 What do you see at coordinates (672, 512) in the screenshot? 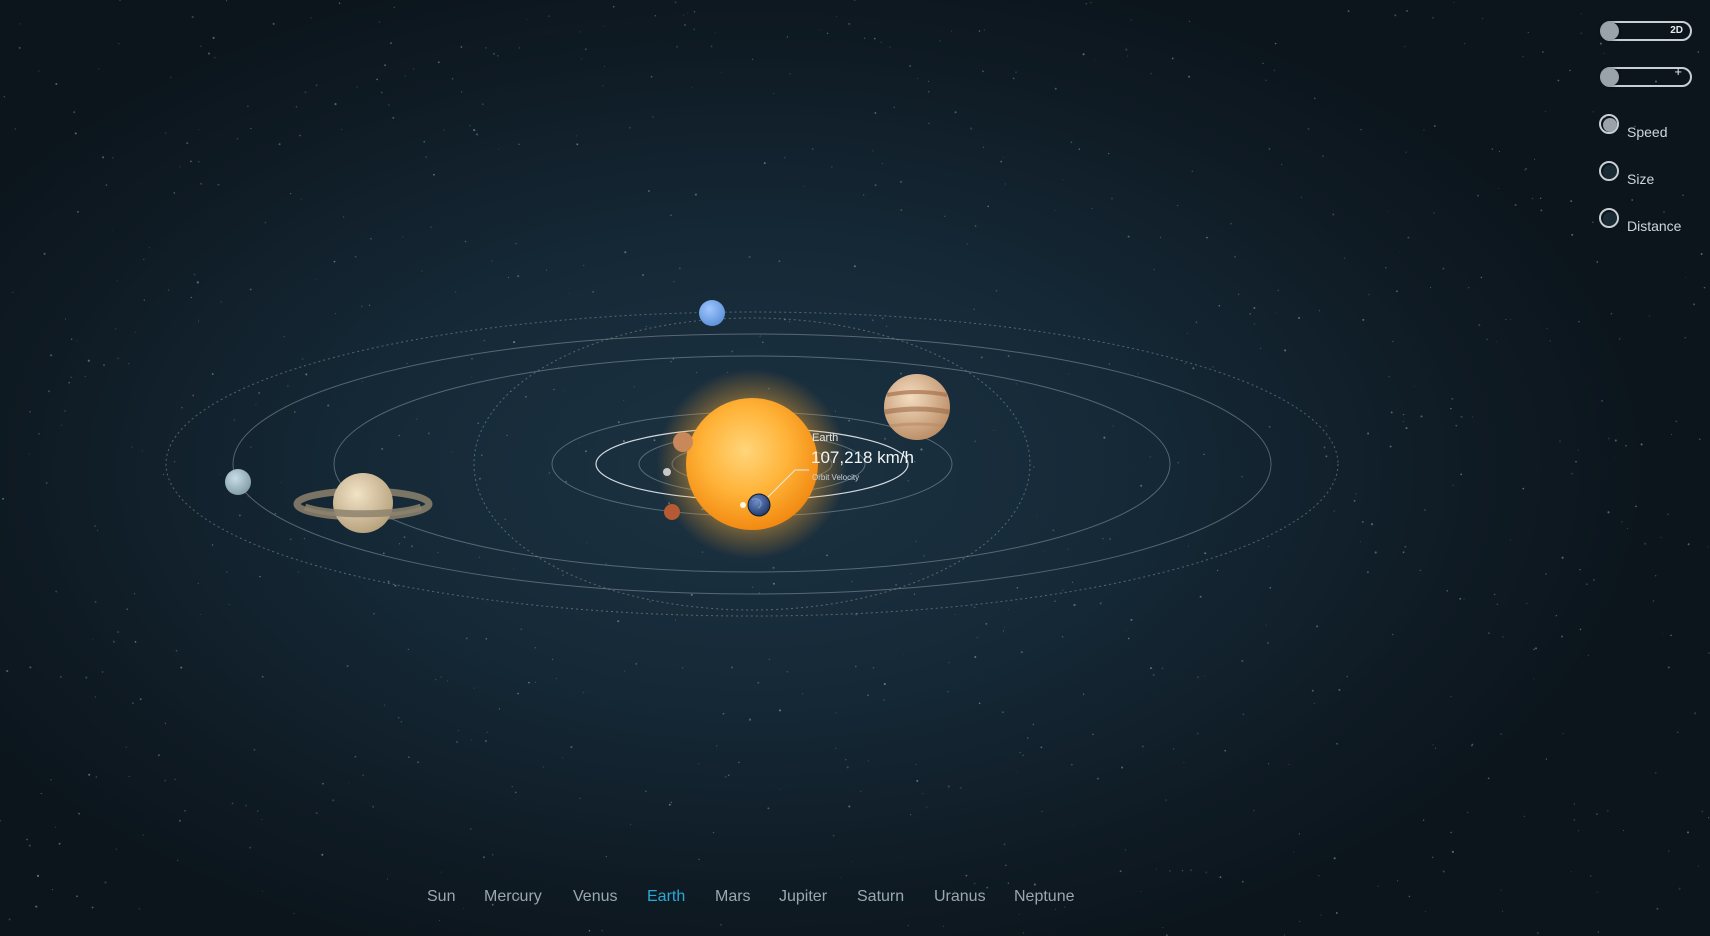
I see `planet-mars` at bounding box center [672, 512].